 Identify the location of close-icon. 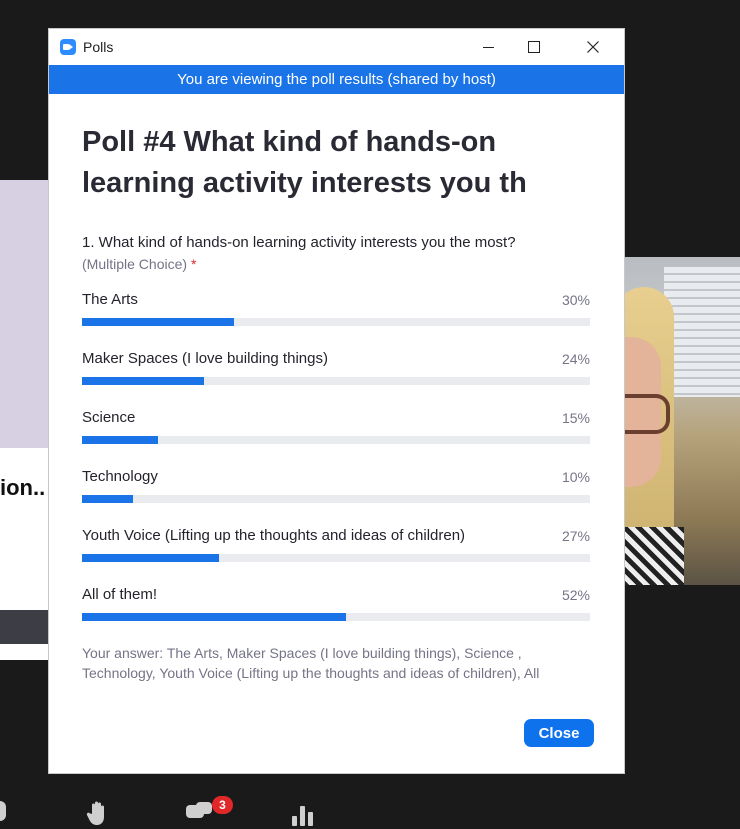
(593, 47).